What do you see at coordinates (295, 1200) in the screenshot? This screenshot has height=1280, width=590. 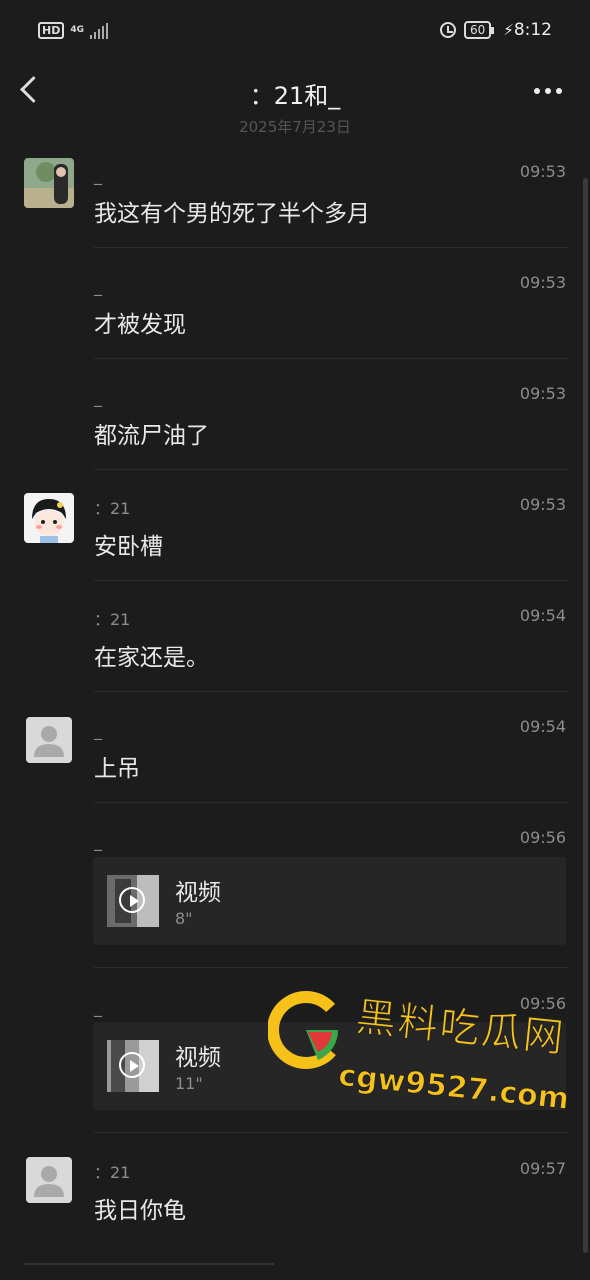 I see `message-row: ：21 09:57 我日你龟` at bounding box center [295, 1200].